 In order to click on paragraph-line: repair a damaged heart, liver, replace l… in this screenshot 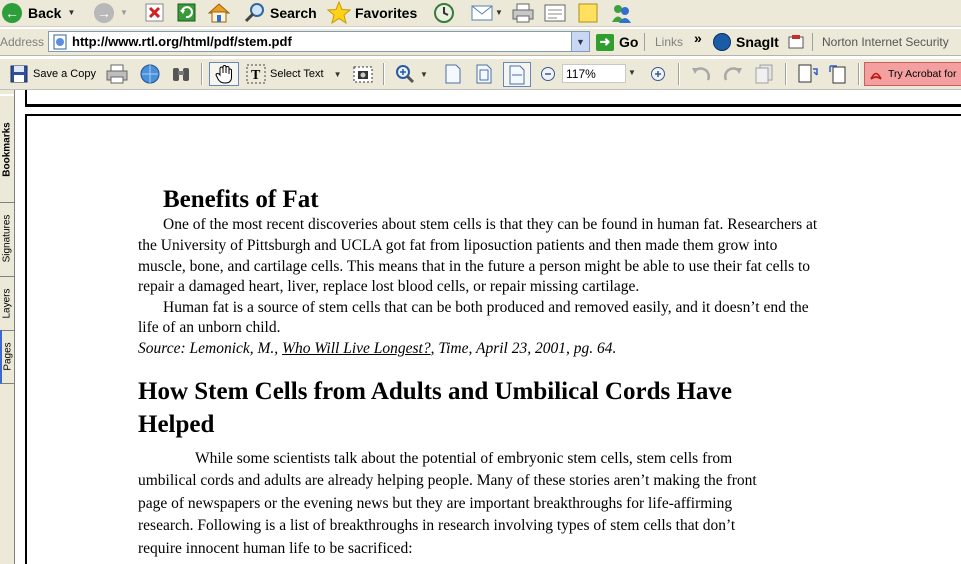, I will do `click(389, 286)`.